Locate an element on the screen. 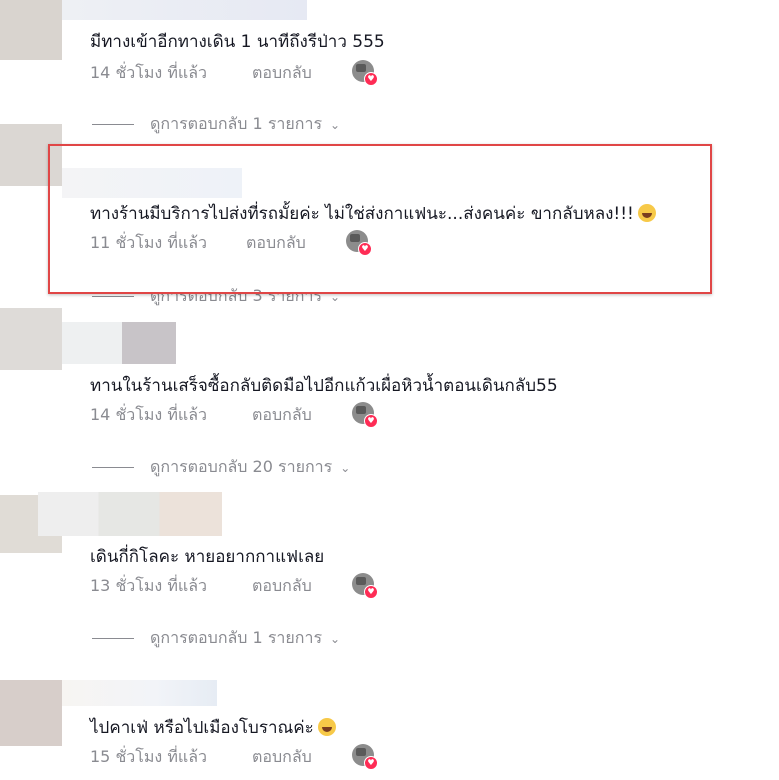  comment-meta: 15 ชั่วโมง ที่แล้ว ตอบกลับ is located at coordinates (201, 757).